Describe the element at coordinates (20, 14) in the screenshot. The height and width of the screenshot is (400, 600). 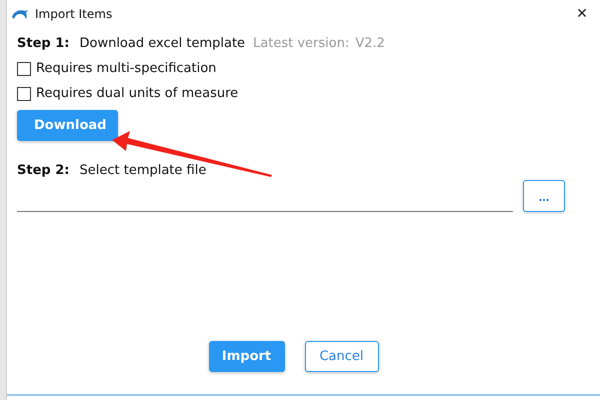
I see `dolphin-icon` at that location.